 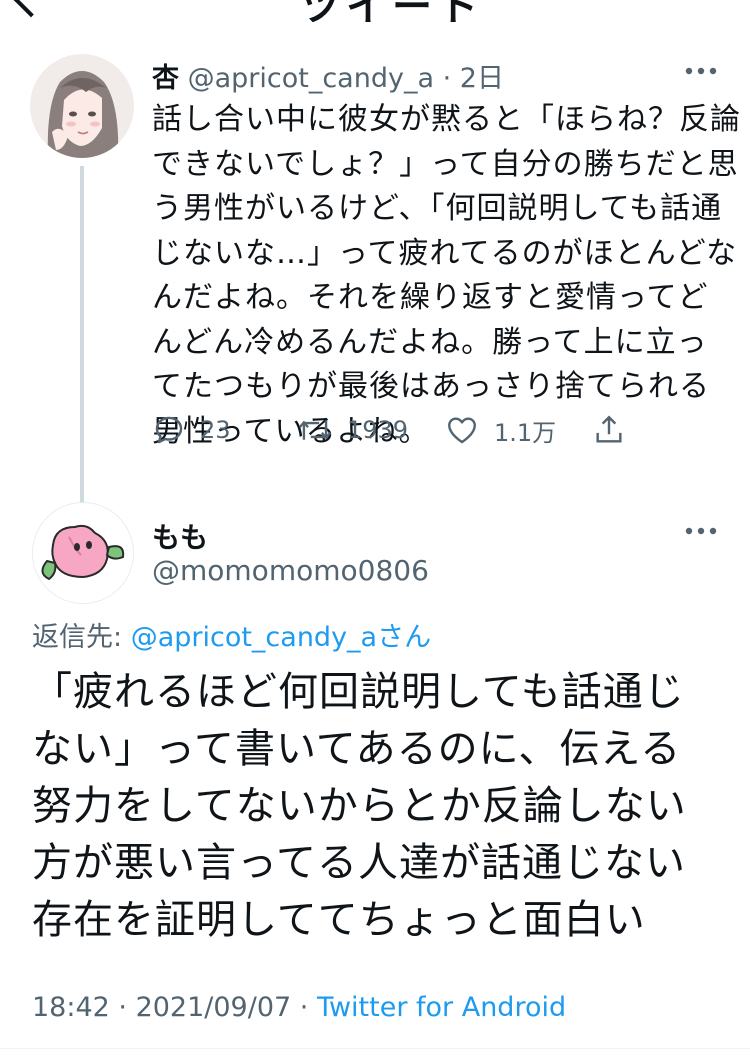 What do you see at coordinates (525, 432) in the screenshot?
I see `like-count: 1.1万` at bounding box center [525, 432].